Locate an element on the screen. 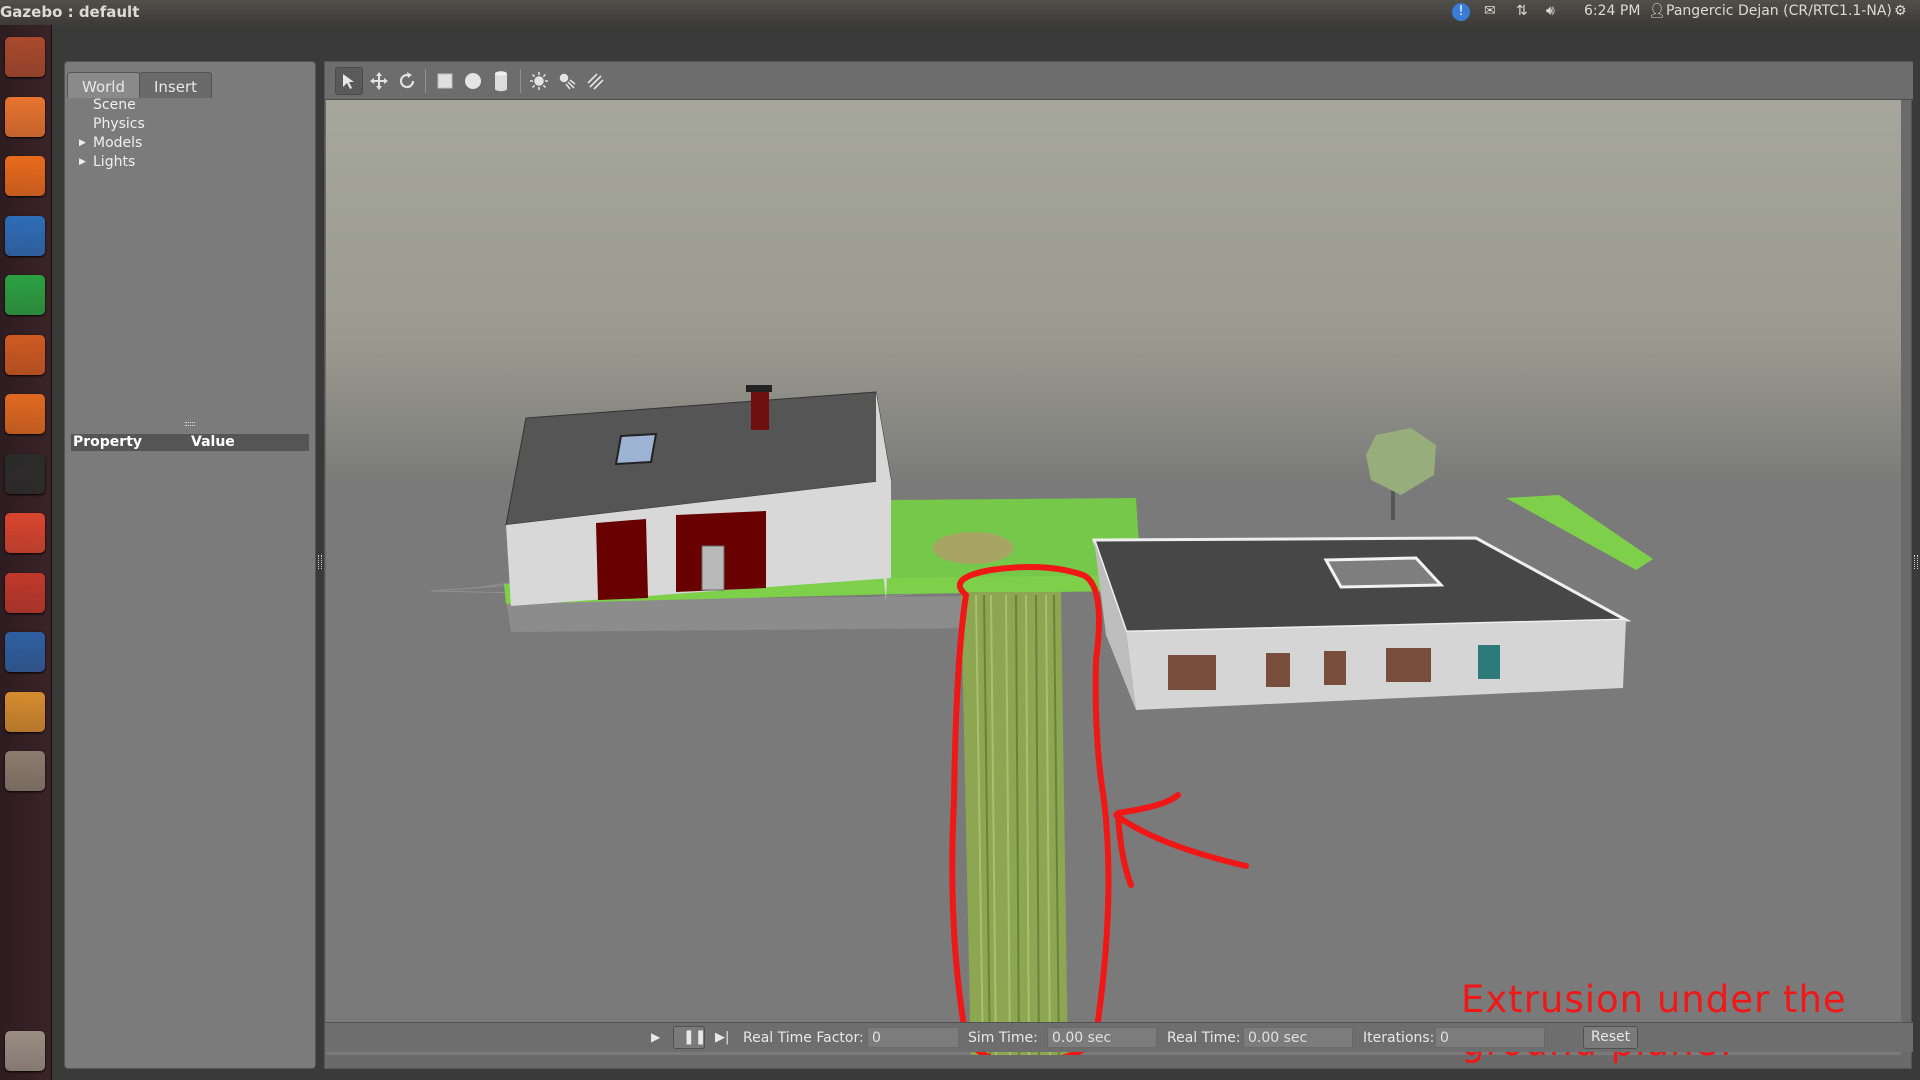  rotate-icon is located at coordinates (407, 81).